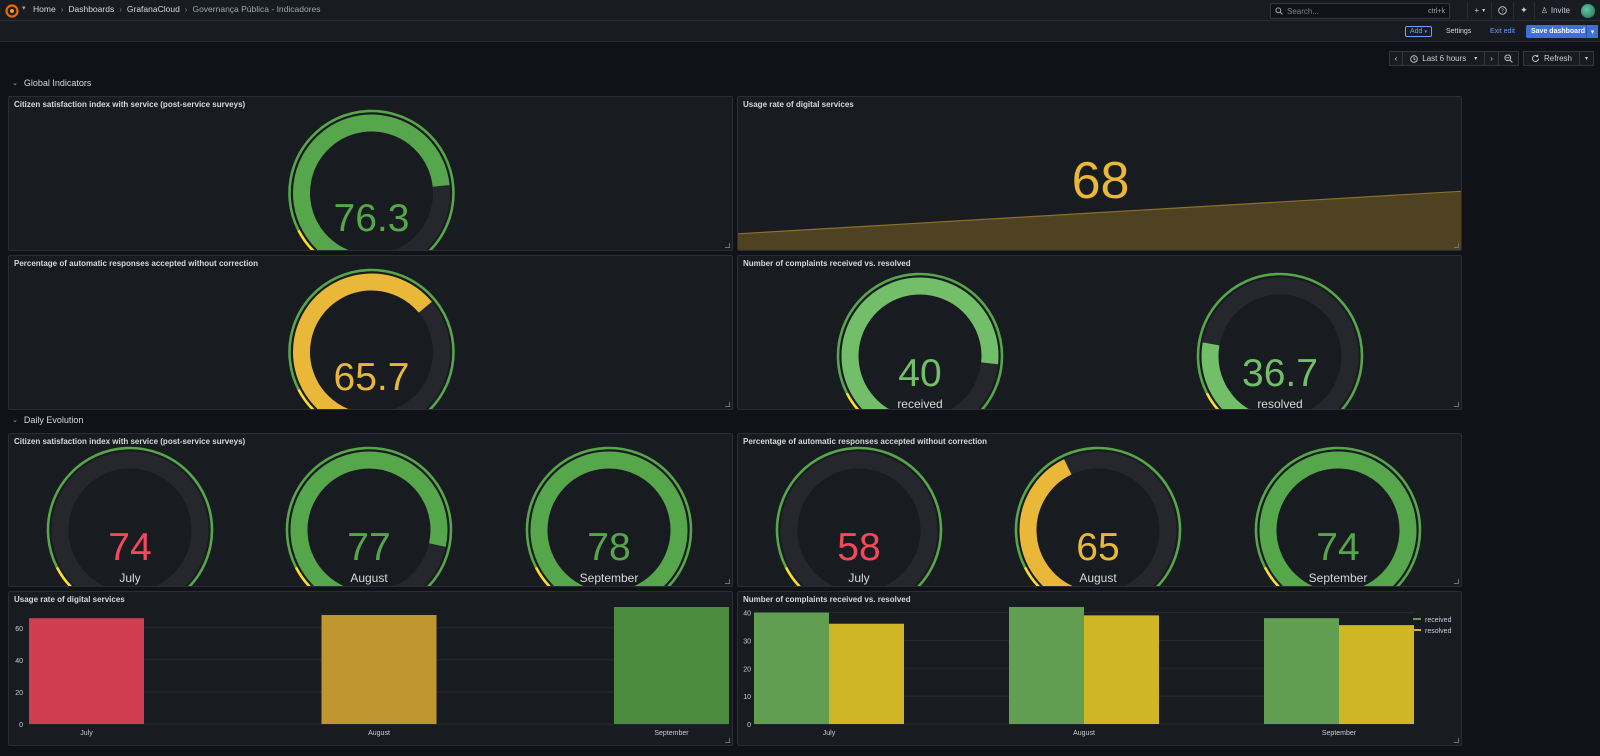 This screenshot has height=756, width=1600. Describe the element at coordinates (47, 420) in the screenshot. I see `row-daily-evolution: ⌄ Daily Evolution` at that location.